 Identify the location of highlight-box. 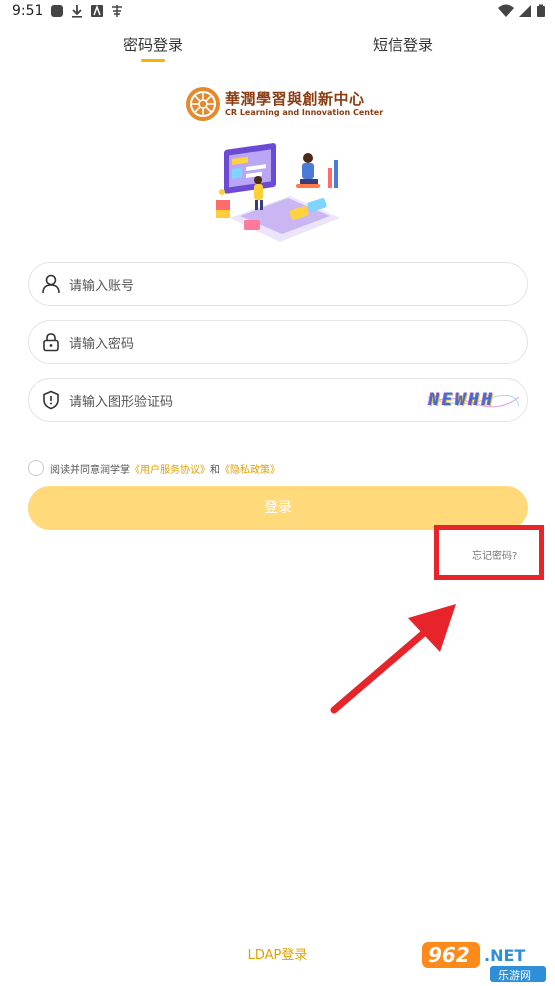
(489, 552).